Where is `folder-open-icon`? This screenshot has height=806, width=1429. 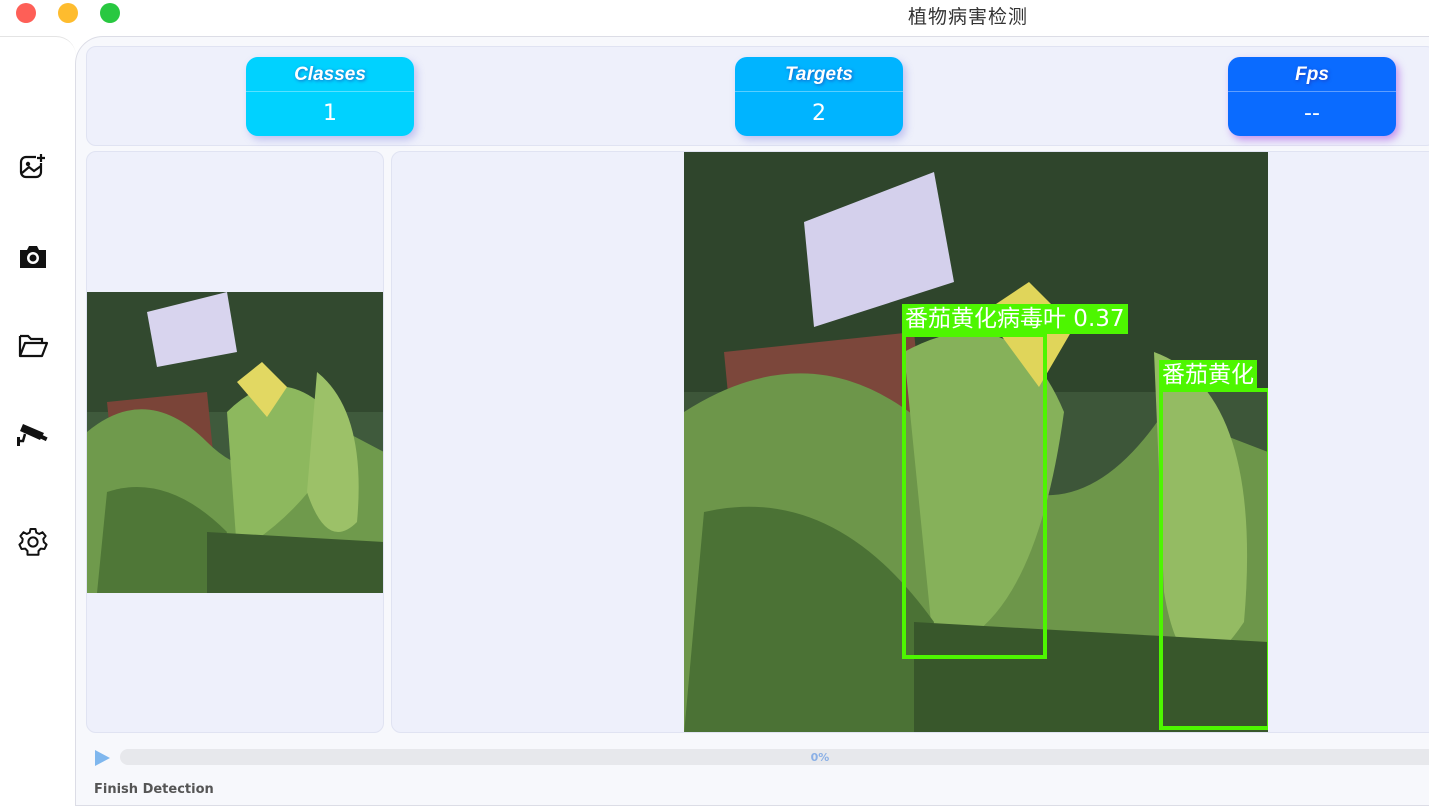 folder-open-icon is located at coordinates (33, 346).